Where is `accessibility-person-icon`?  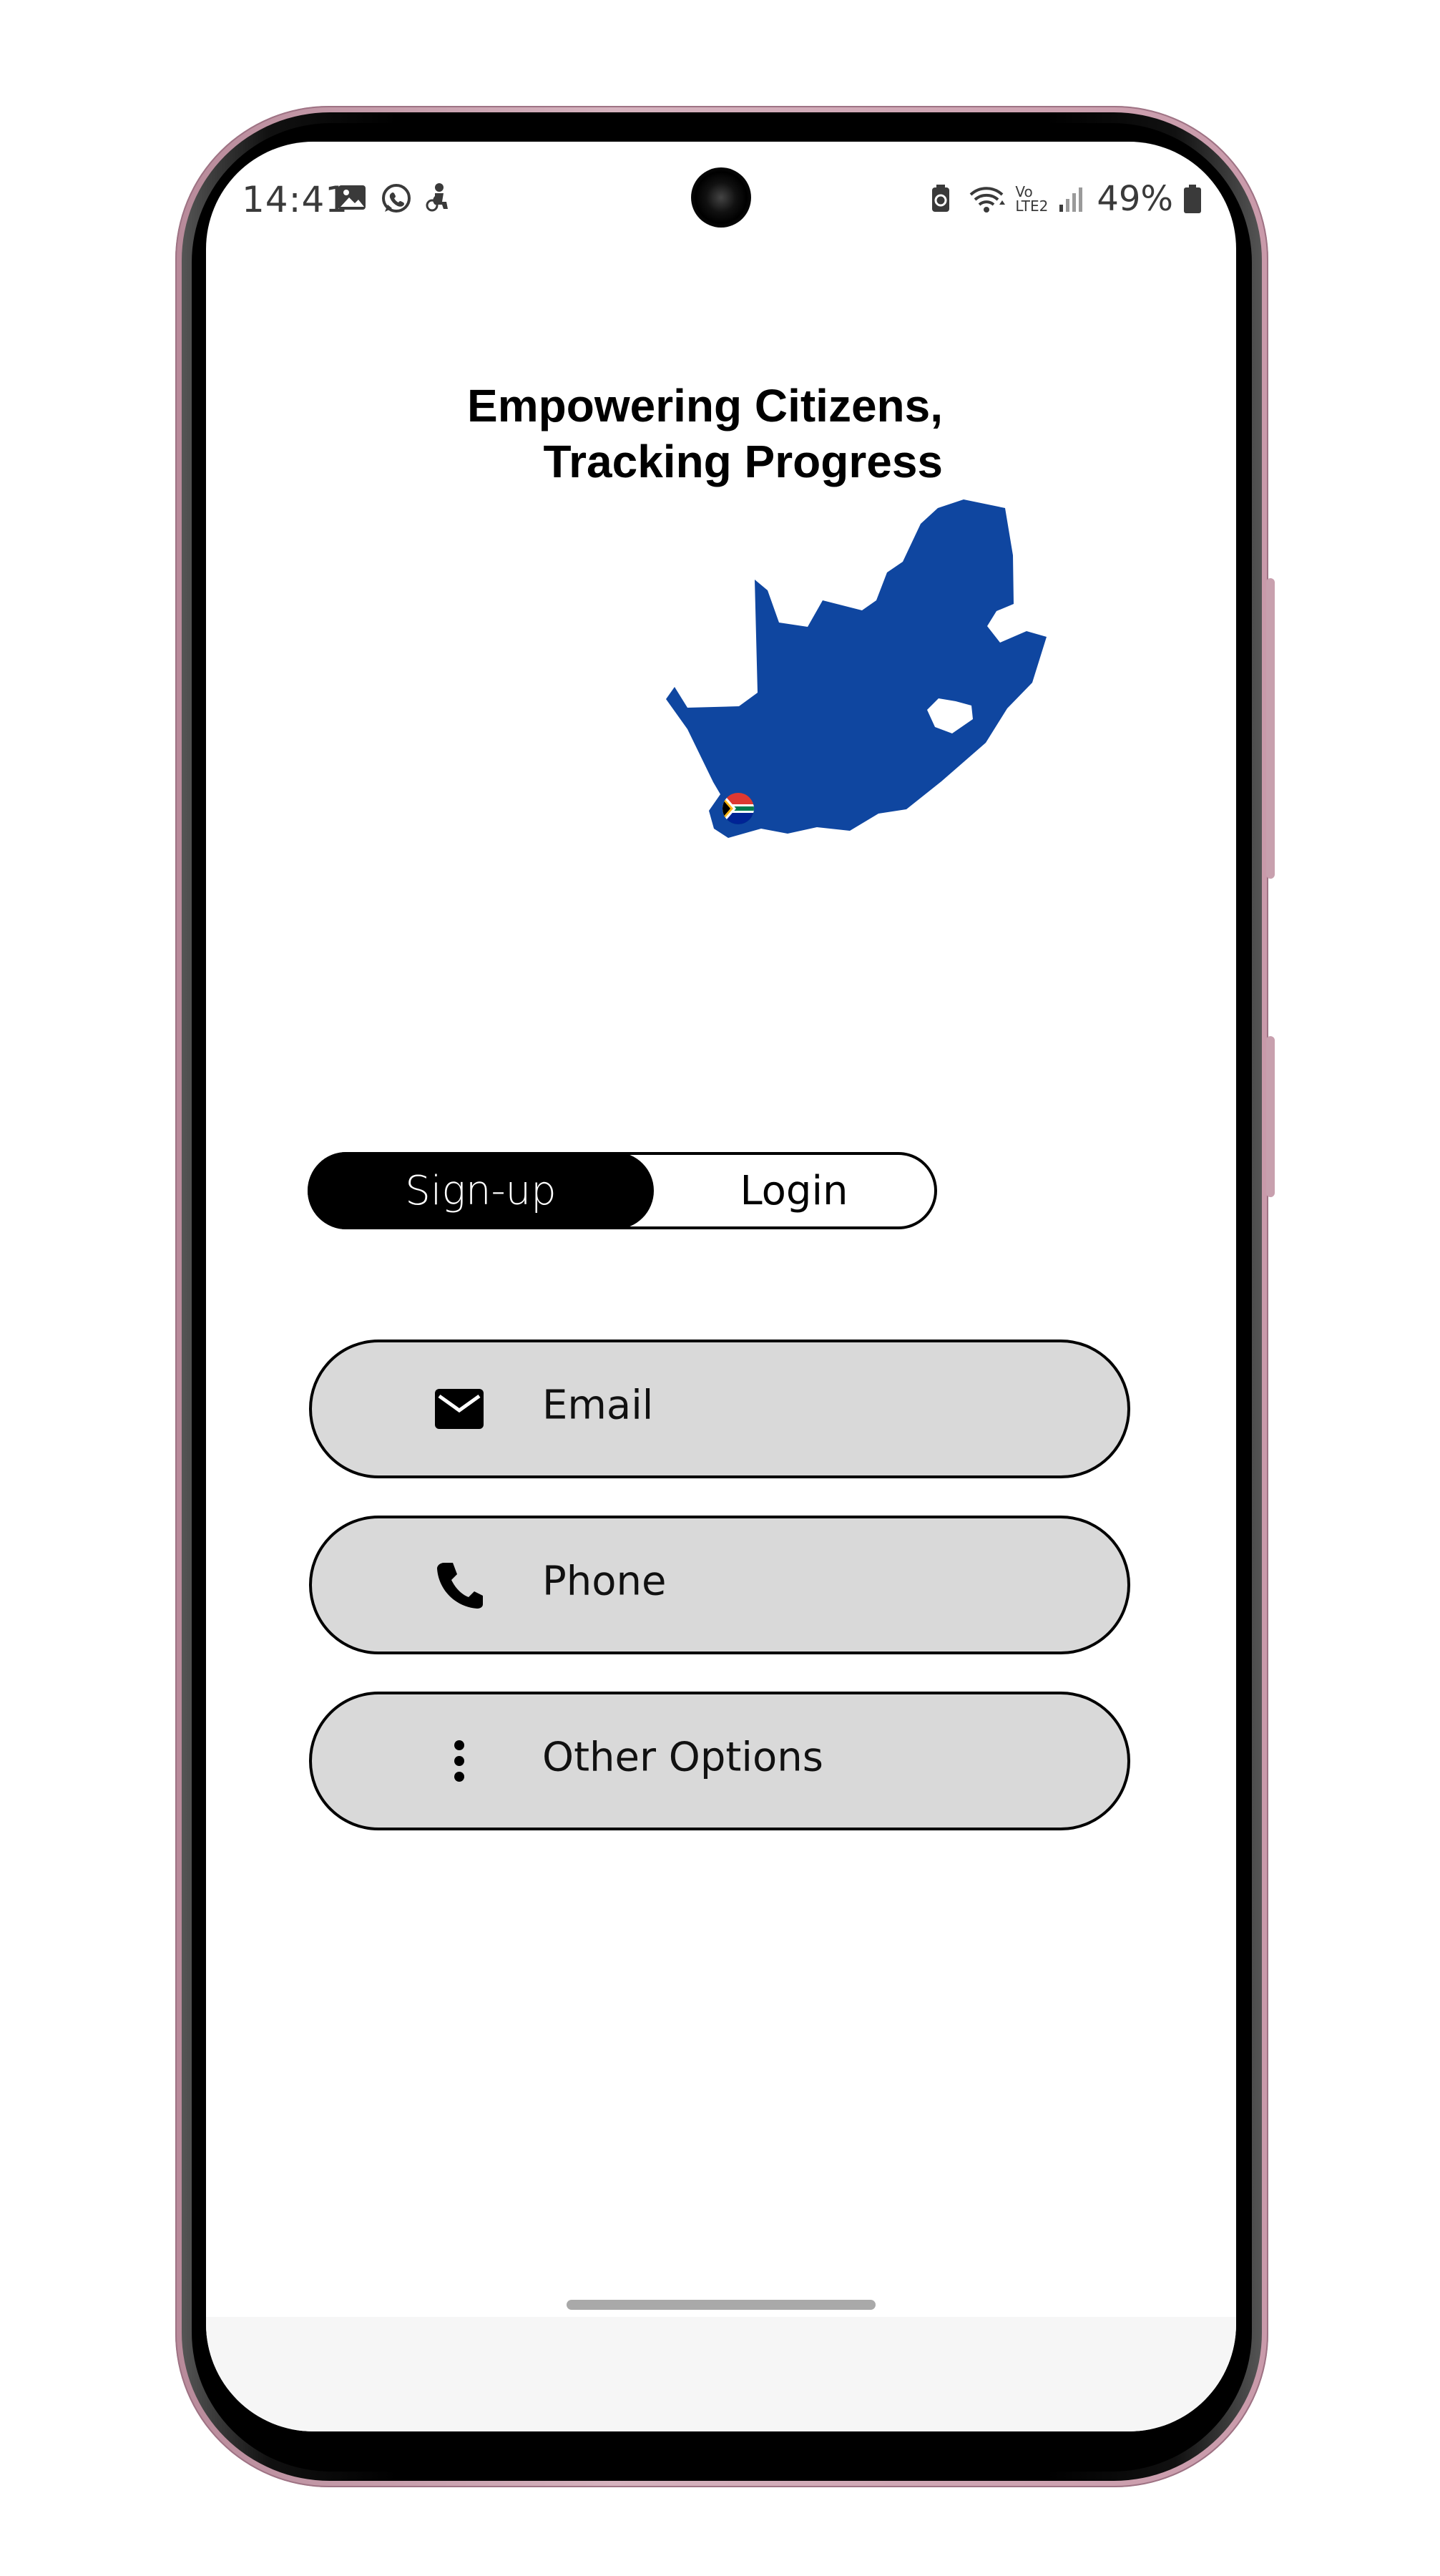 accessibility-person-icon is located at coordinates (438, 197).